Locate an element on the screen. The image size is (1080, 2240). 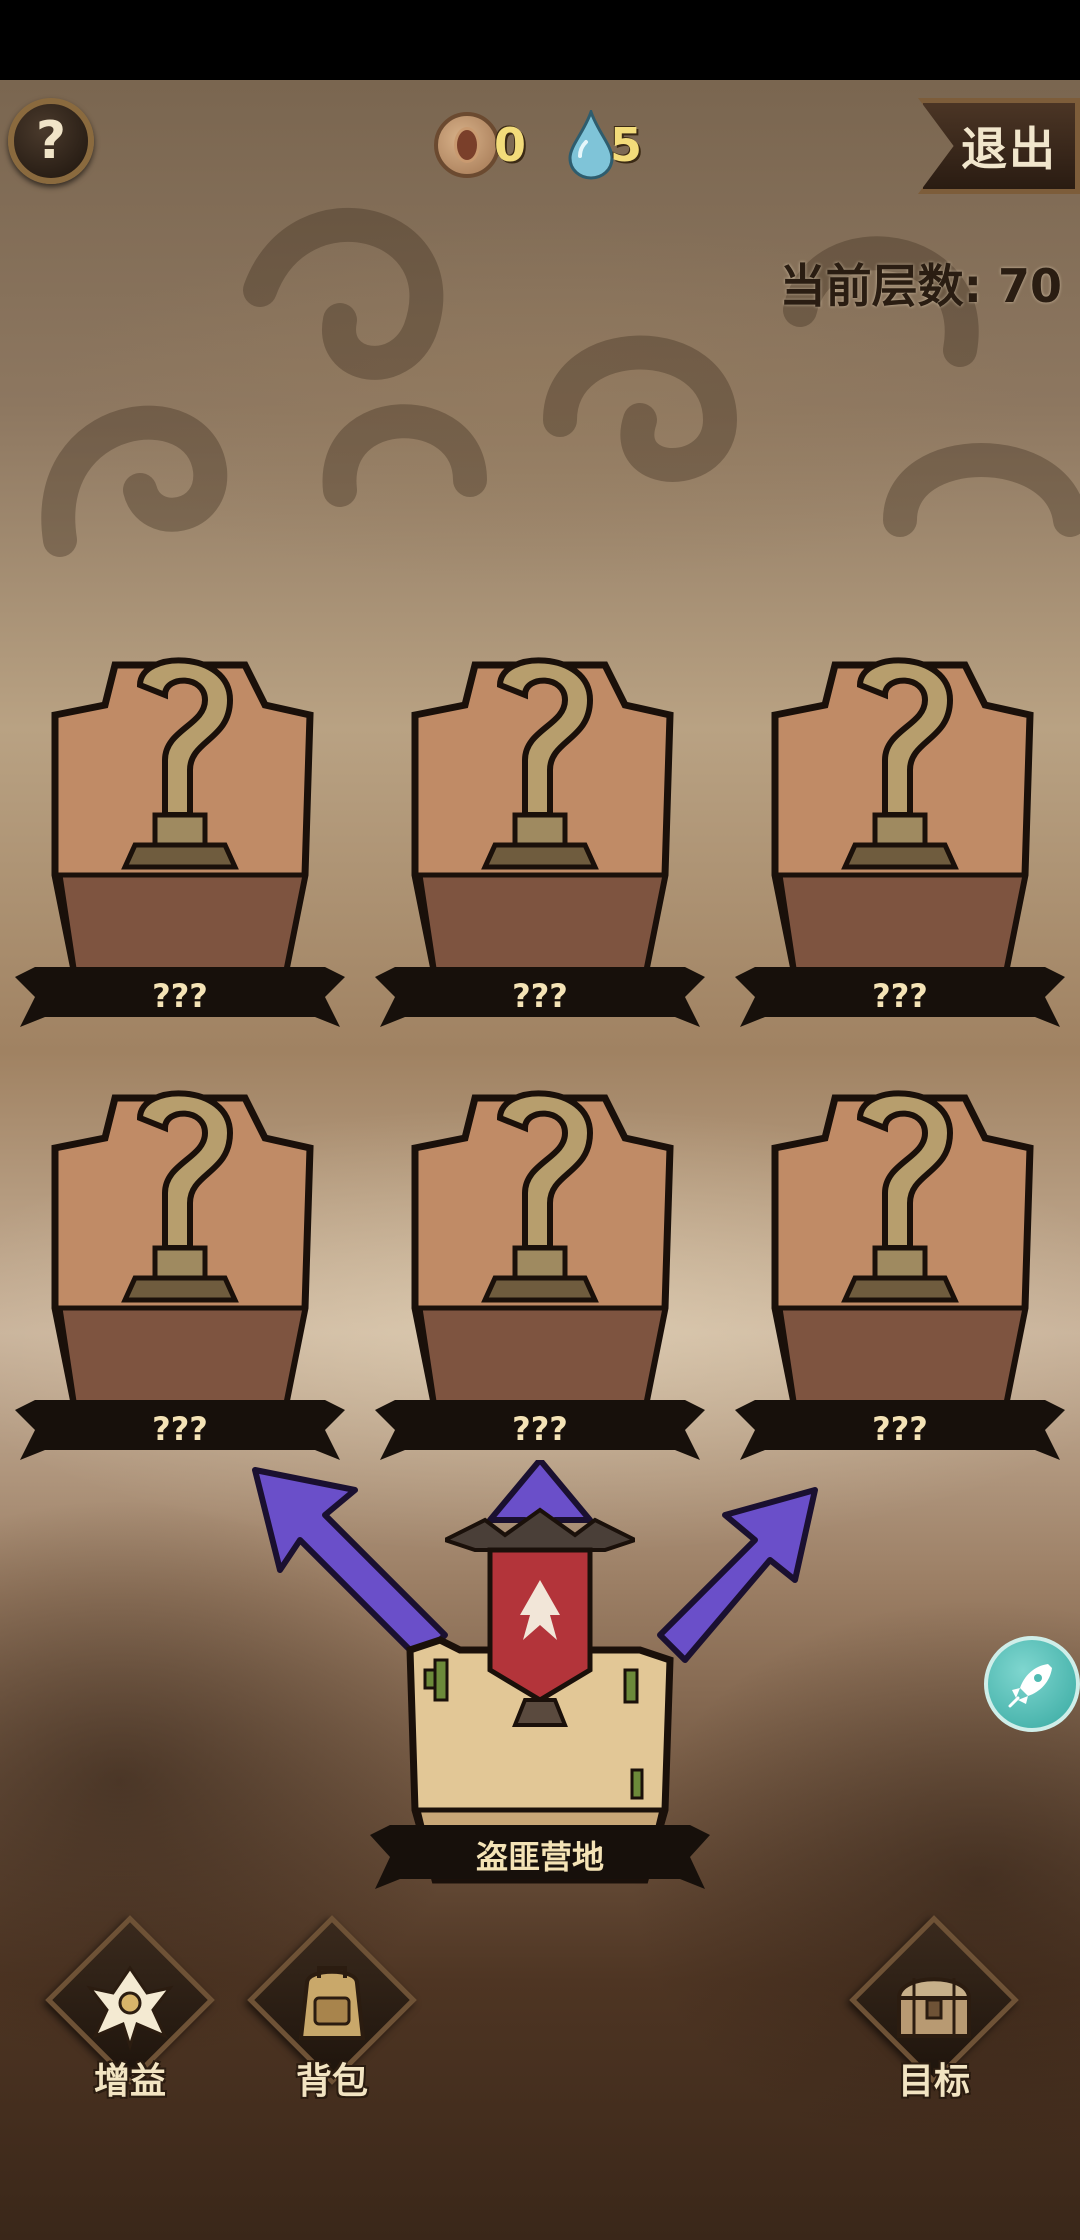
water-counter: 5 is located at coordinates (604, 145).